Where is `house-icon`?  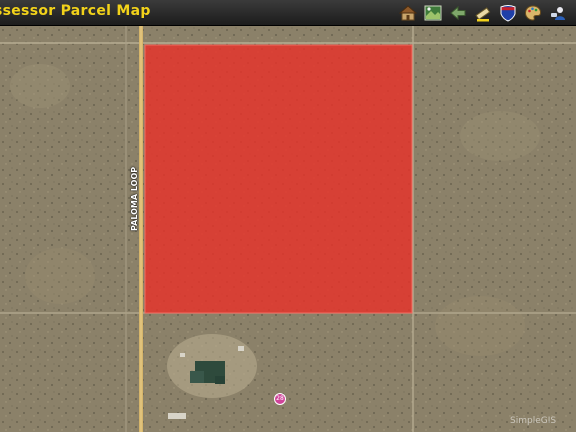
house-icon is located at coordinates (407, 12).